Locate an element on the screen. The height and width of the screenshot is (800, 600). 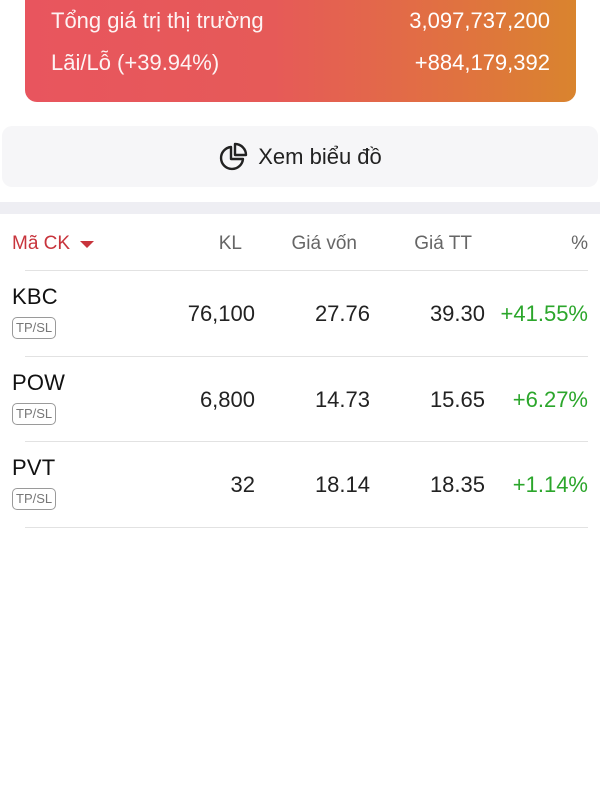
stock-symbol: POW is located at coordinates (39, 382).